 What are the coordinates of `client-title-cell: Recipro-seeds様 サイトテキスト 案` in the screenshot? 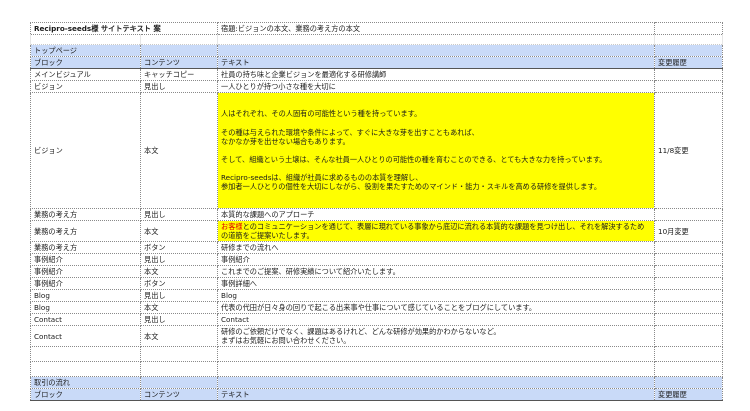 It's located at (124, 28).